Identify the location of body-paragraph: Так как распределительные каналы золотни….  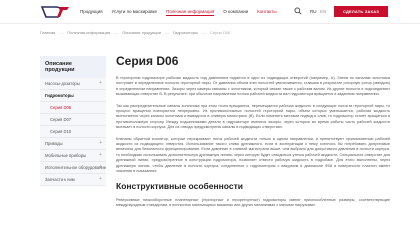
(253, 116).